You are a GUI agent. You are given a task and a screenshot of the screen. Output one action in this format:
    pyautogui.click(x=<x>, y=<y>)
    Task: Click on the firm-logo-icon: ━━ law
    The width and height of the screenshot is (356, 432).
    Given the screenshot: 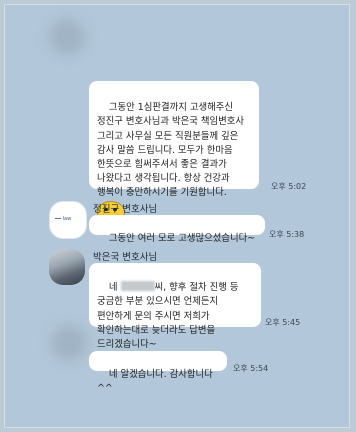 What is the action you would take?
    pyautogui.click(x=63, y=219)
    